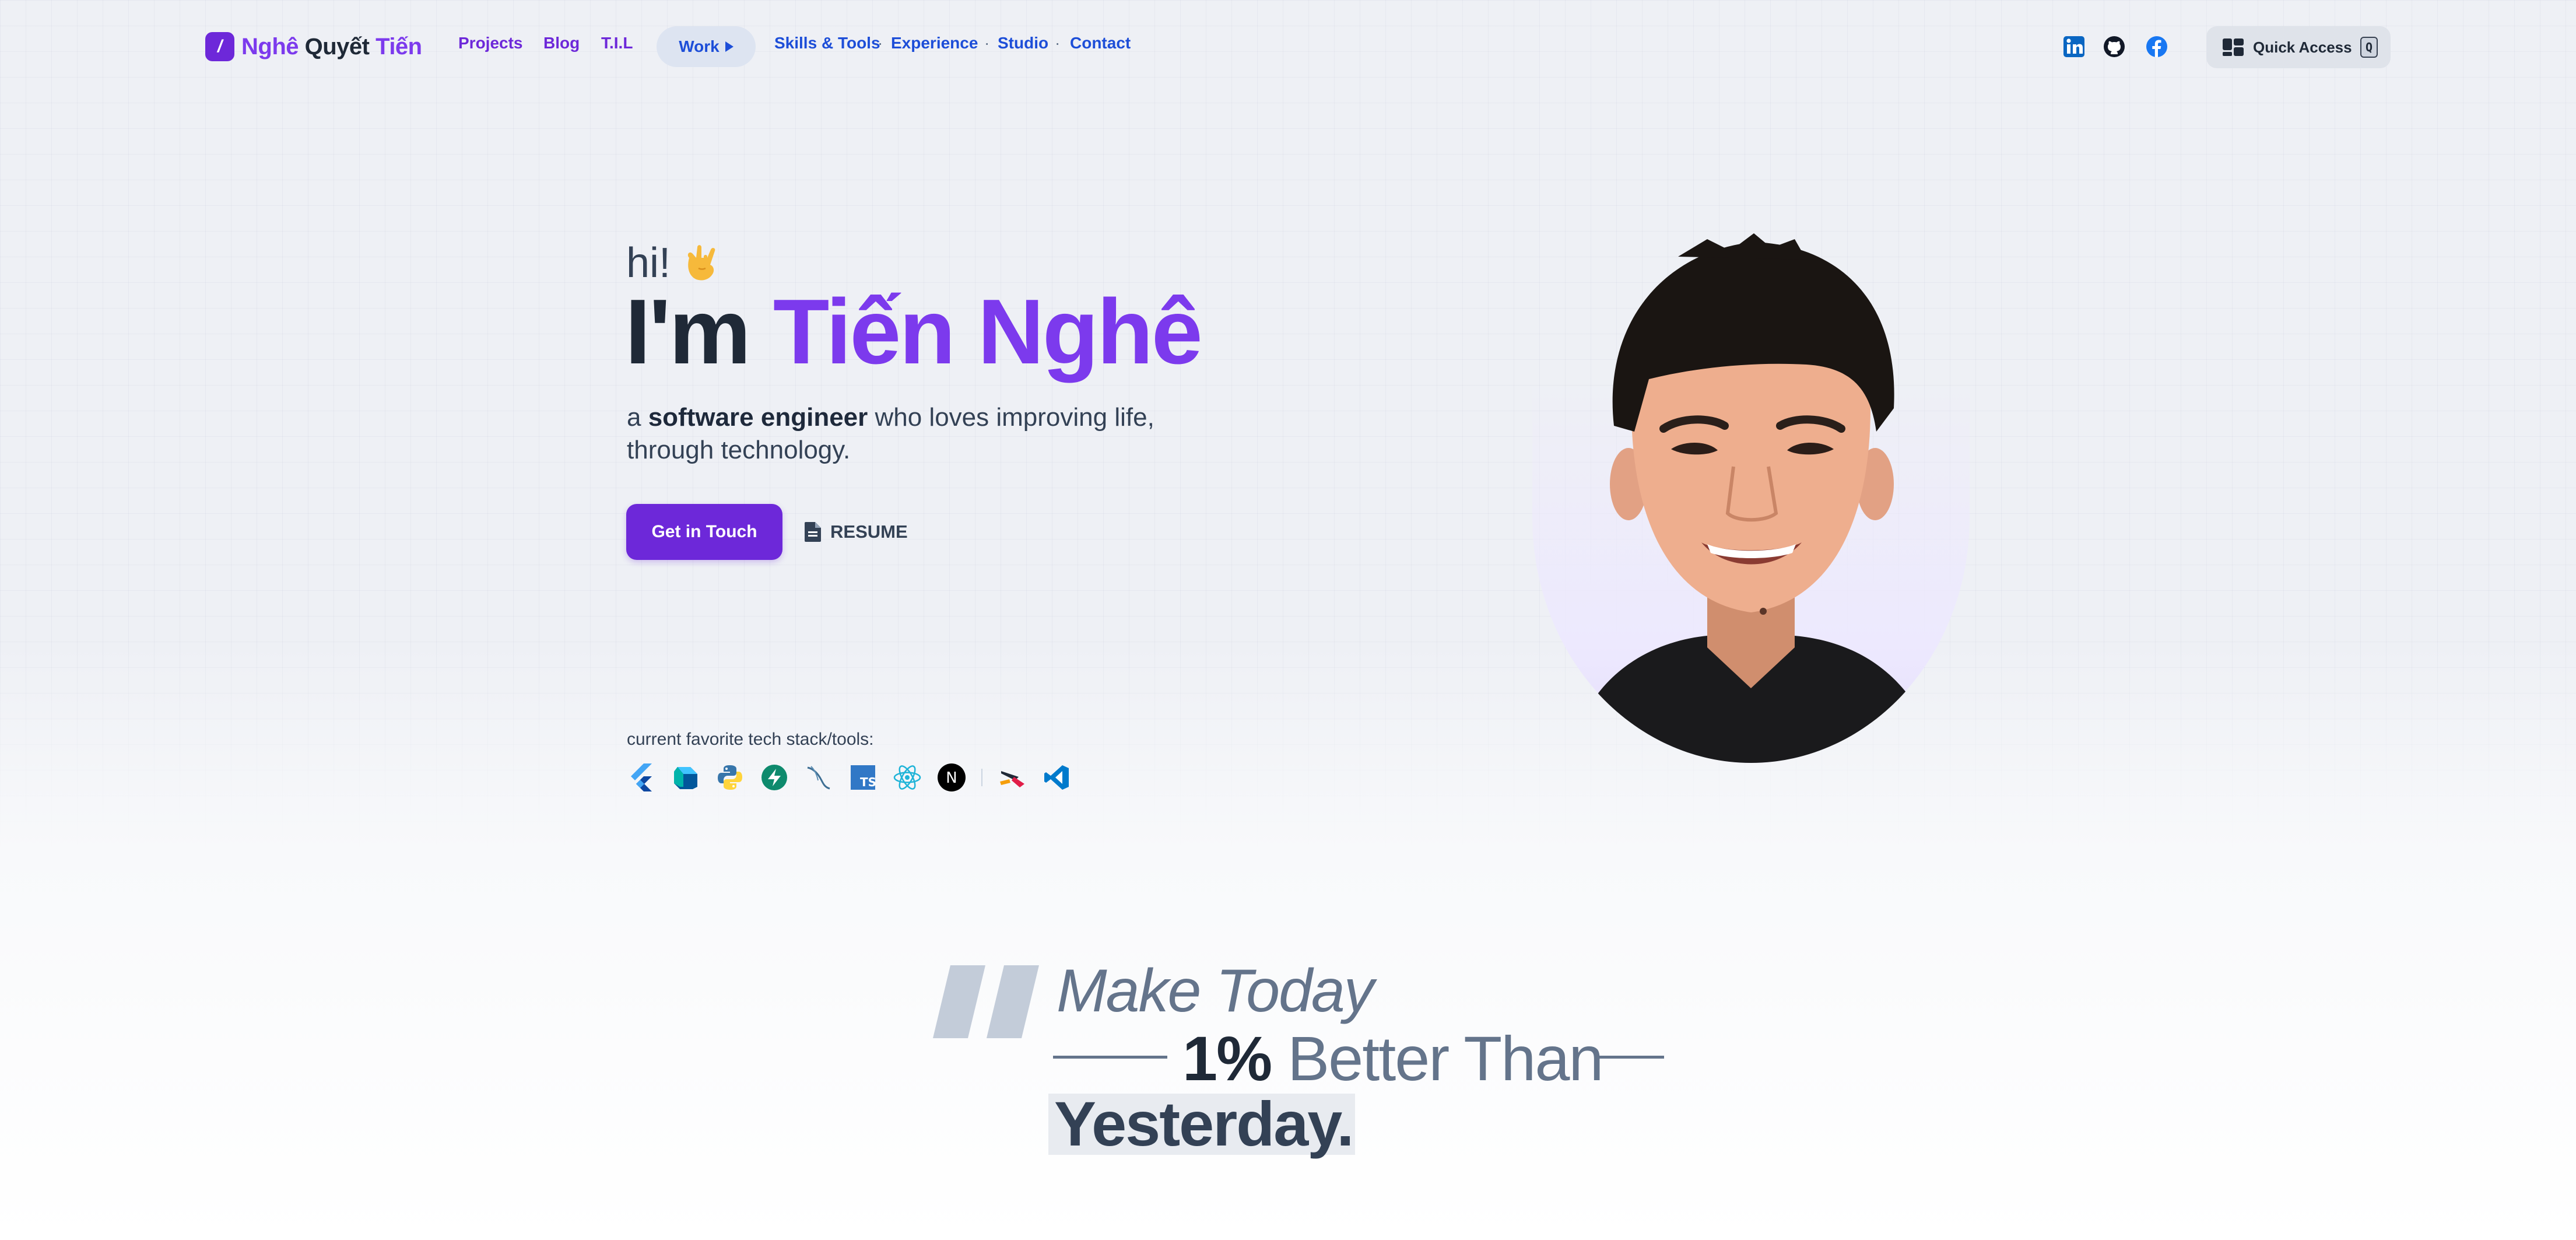 The image size is (2576, 1240). What do you see at coordinates (704, 532) in the screenshot?
I see `get-in-touch-button: Get in Touch` at bounding box center [704, 532].